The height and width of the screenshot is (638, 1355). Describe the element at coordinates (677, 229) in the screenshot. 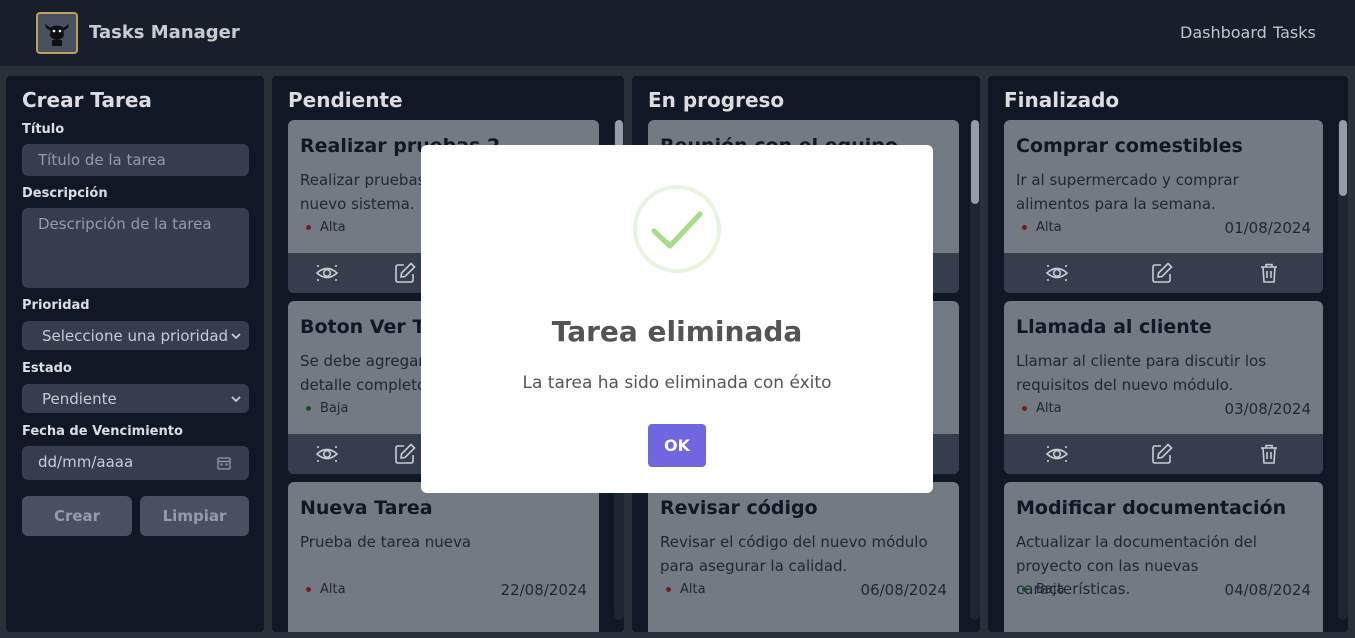

I see `success-check-icon` at that location.